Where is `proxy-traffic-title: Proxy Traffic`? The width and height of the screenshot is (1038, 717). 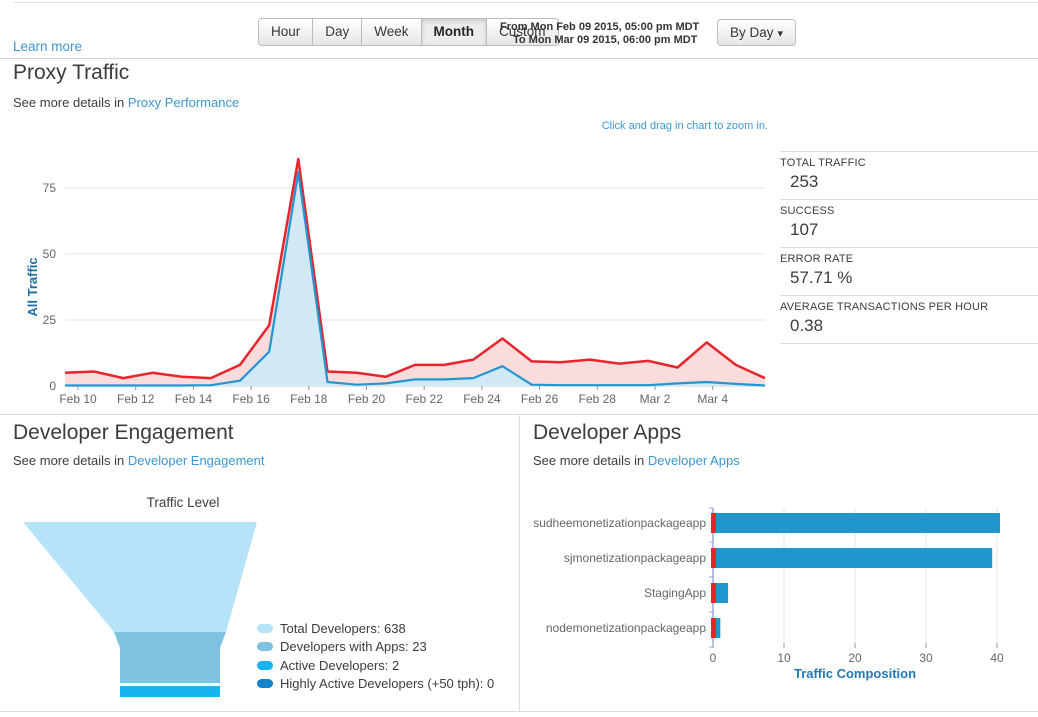
proxy-traffic-title: Proxy Traffic is located at coordinates (71, 72).